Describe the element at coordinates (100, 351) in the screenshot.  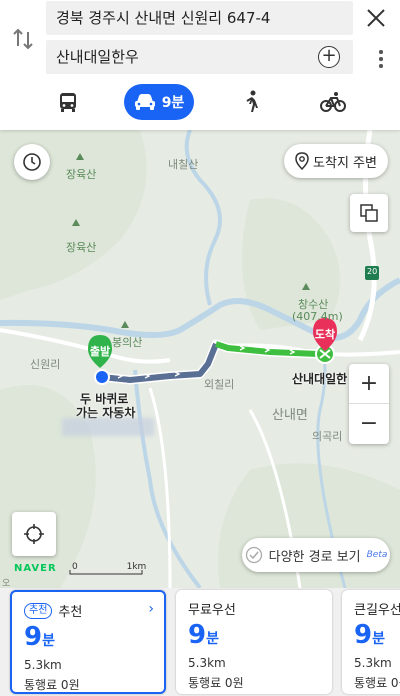
I see `start-badge: 출발` at that location.